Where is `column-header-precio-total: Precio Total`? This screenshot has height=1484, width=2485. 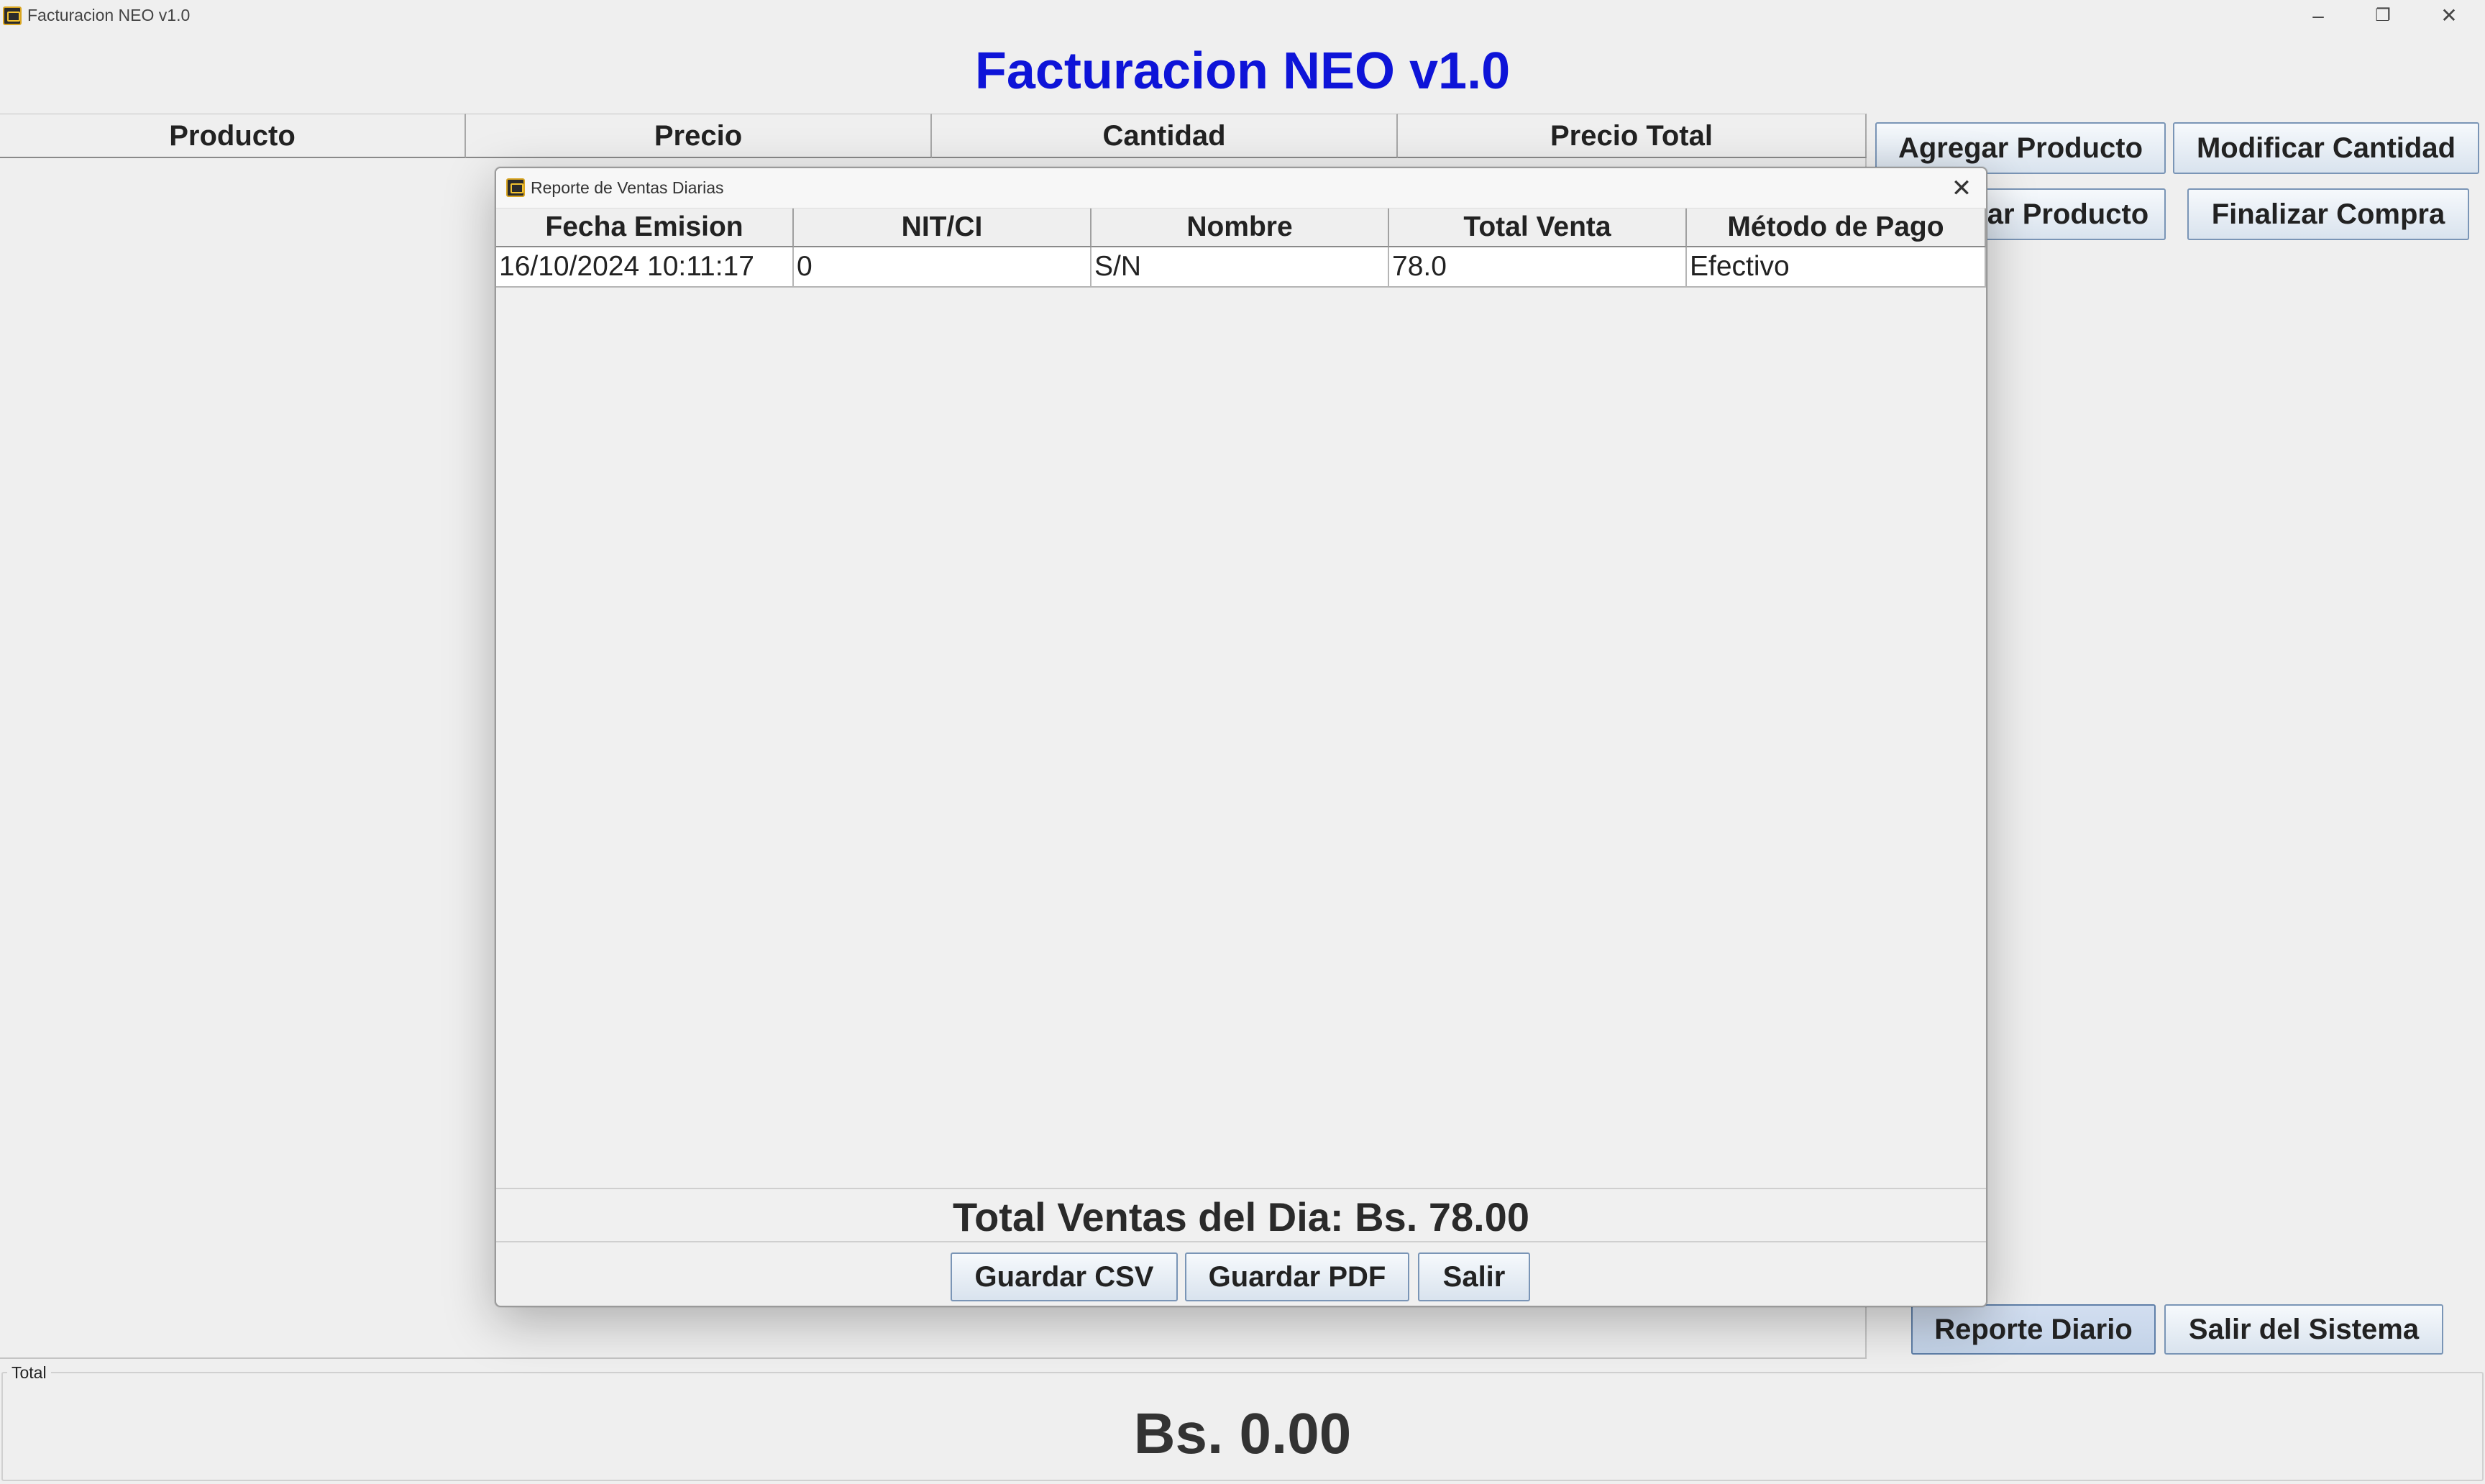 column-header-precio-total: Precio Total is located at coordinates (1632, 136).